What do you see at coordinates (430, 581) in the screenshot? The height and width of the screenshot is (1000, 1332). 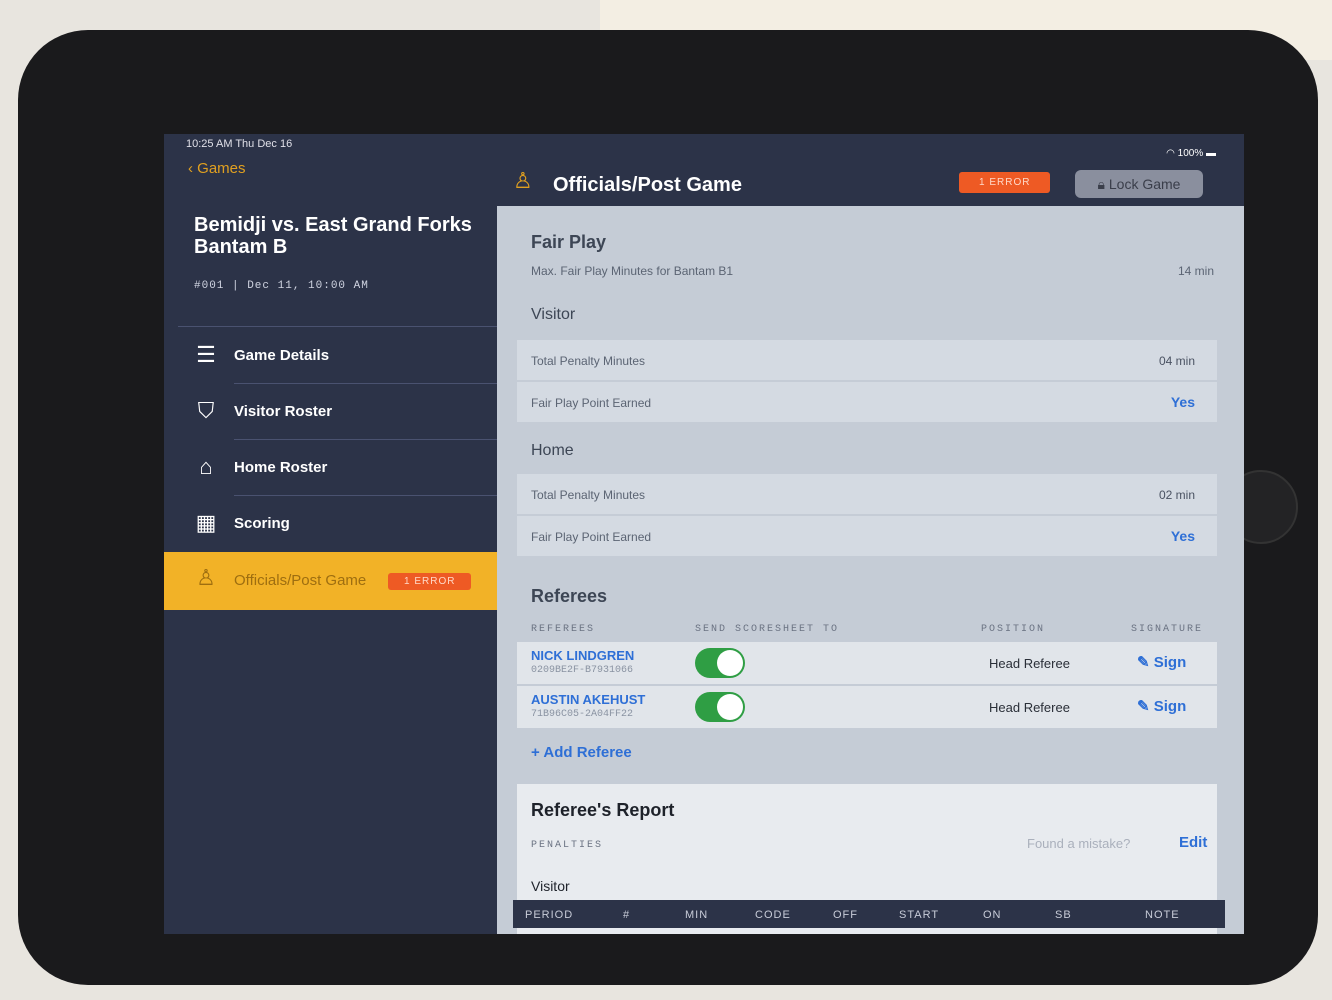 I see `error-badge: 1 ERROR` at bounding box center [430, 581].